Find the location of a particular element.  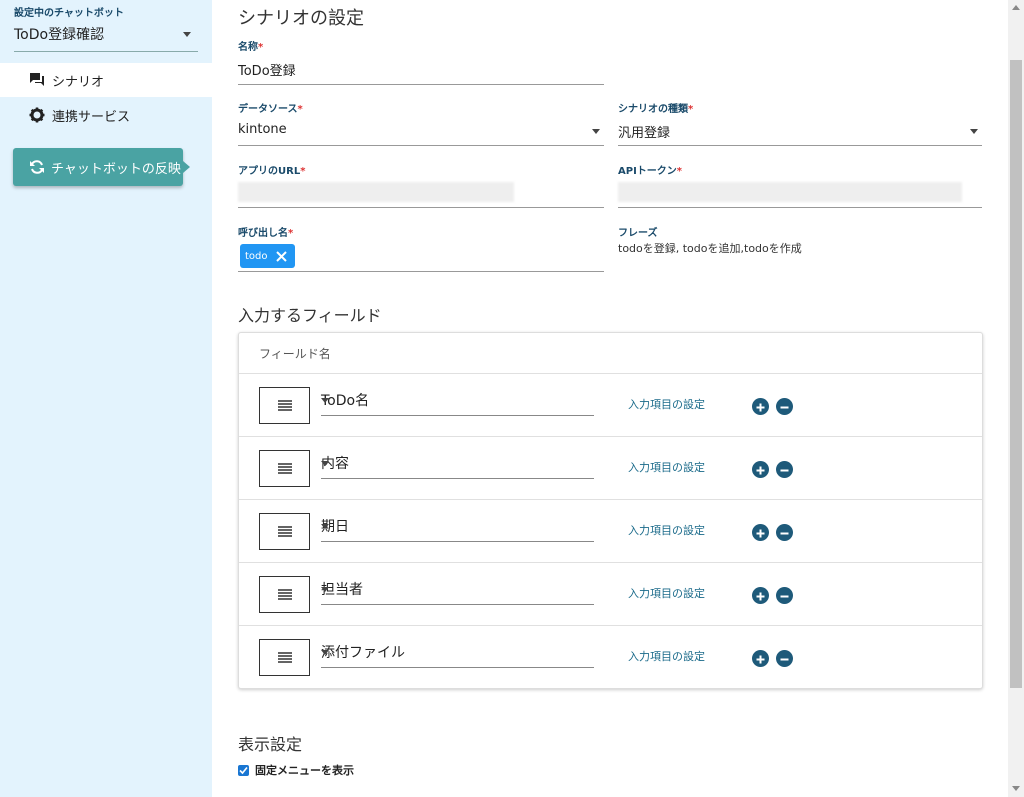

table-row: ToDo名 入力項目の設定 is located at coordinates (610, 405).